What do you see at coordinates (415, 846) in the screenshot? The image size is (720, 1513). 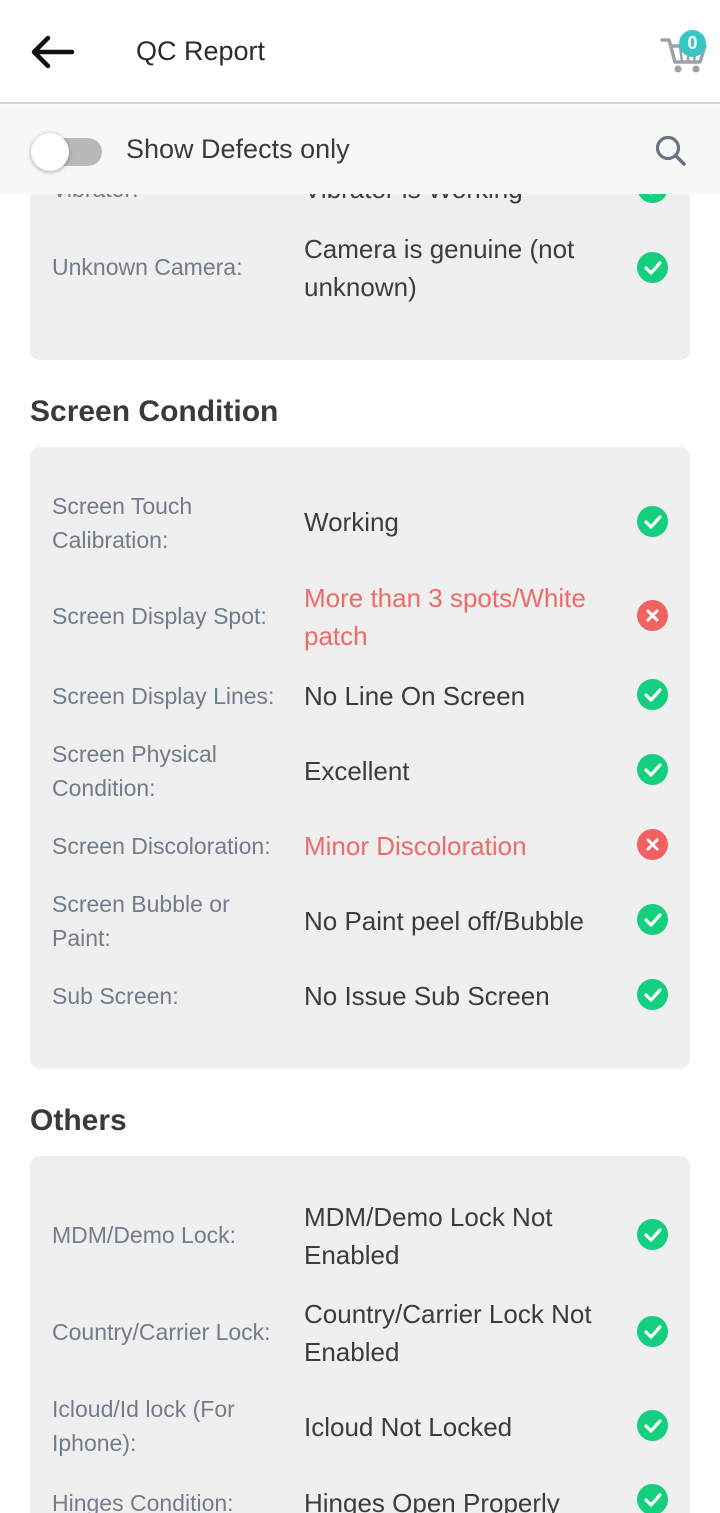 I see `check-value-defect: Minor Discoloration` at bounding box center [415, 846].